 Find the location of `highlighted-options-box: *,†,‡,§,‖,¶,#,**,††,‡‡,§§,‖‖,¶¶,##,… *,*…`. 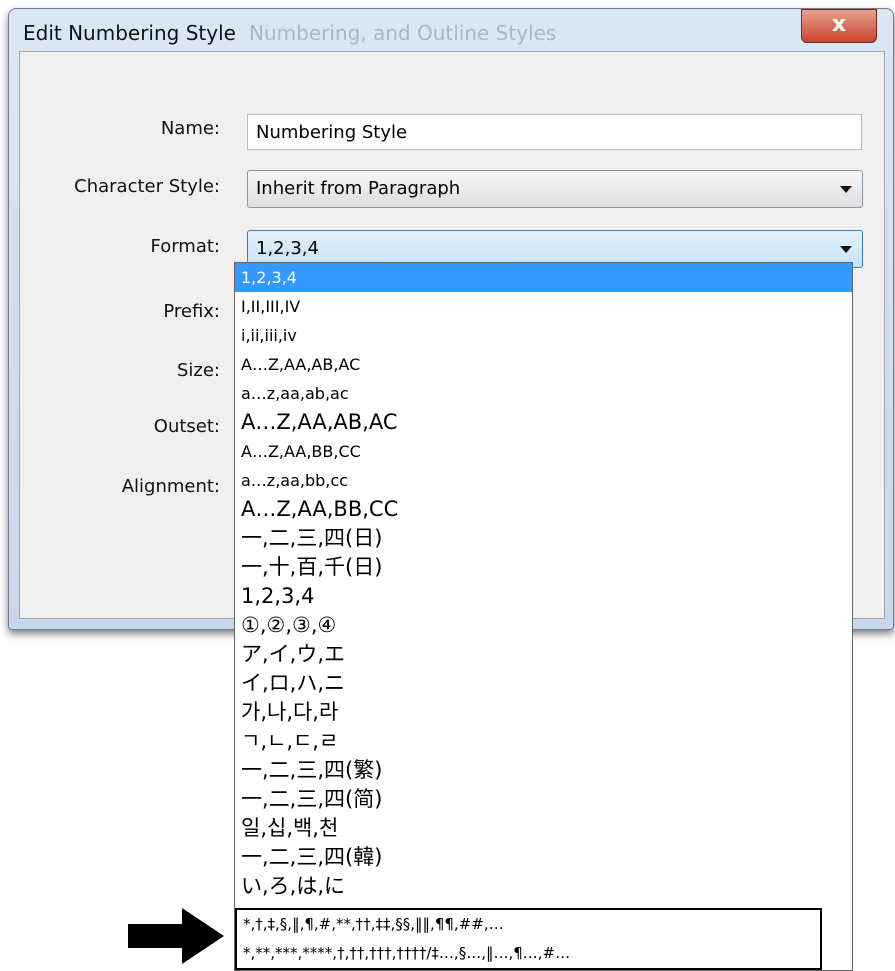

highlighted-options-box: *,†,‡,§,‖,¶,#,**,††,‡‡,§§,‖‖,¶¶,##,… *,*… is located at coordinates (528, 939).